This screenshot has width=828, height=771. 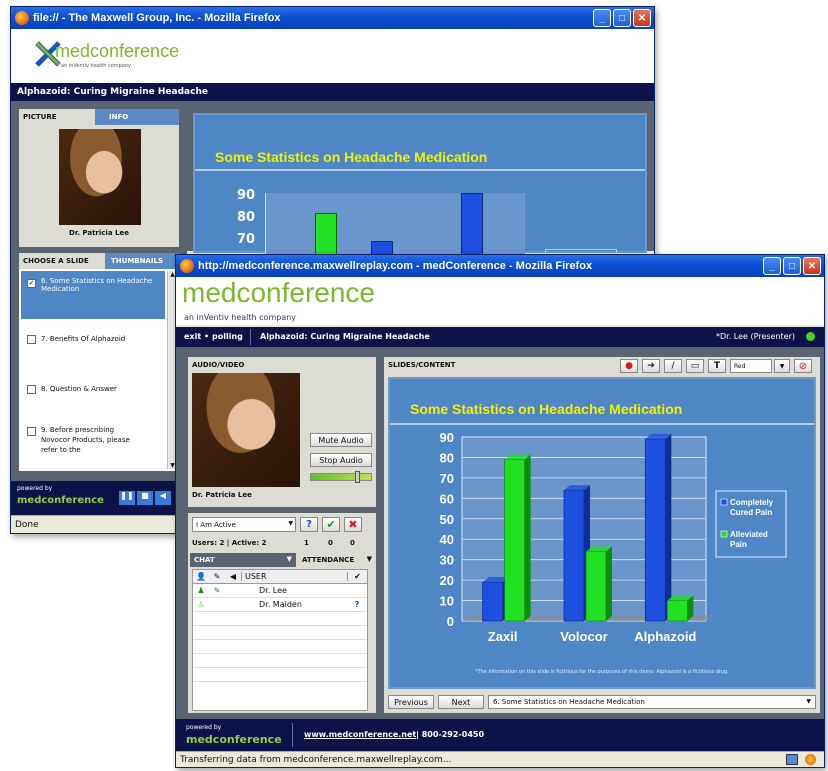 I want to click on y-tick-label: 60, so click(x=447, y=498).